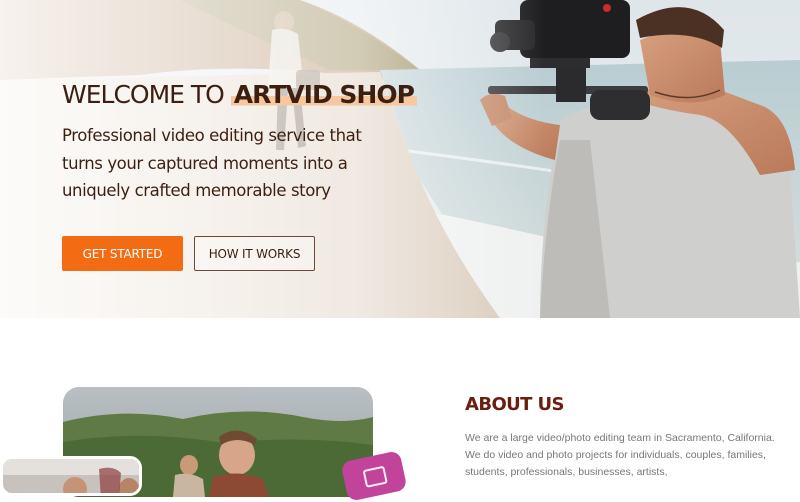  What do you see at coordinates (143, 94) in the screenshot?
I see `hero-title-prefix: WELCOME TO` at bounding box center [143, 94].